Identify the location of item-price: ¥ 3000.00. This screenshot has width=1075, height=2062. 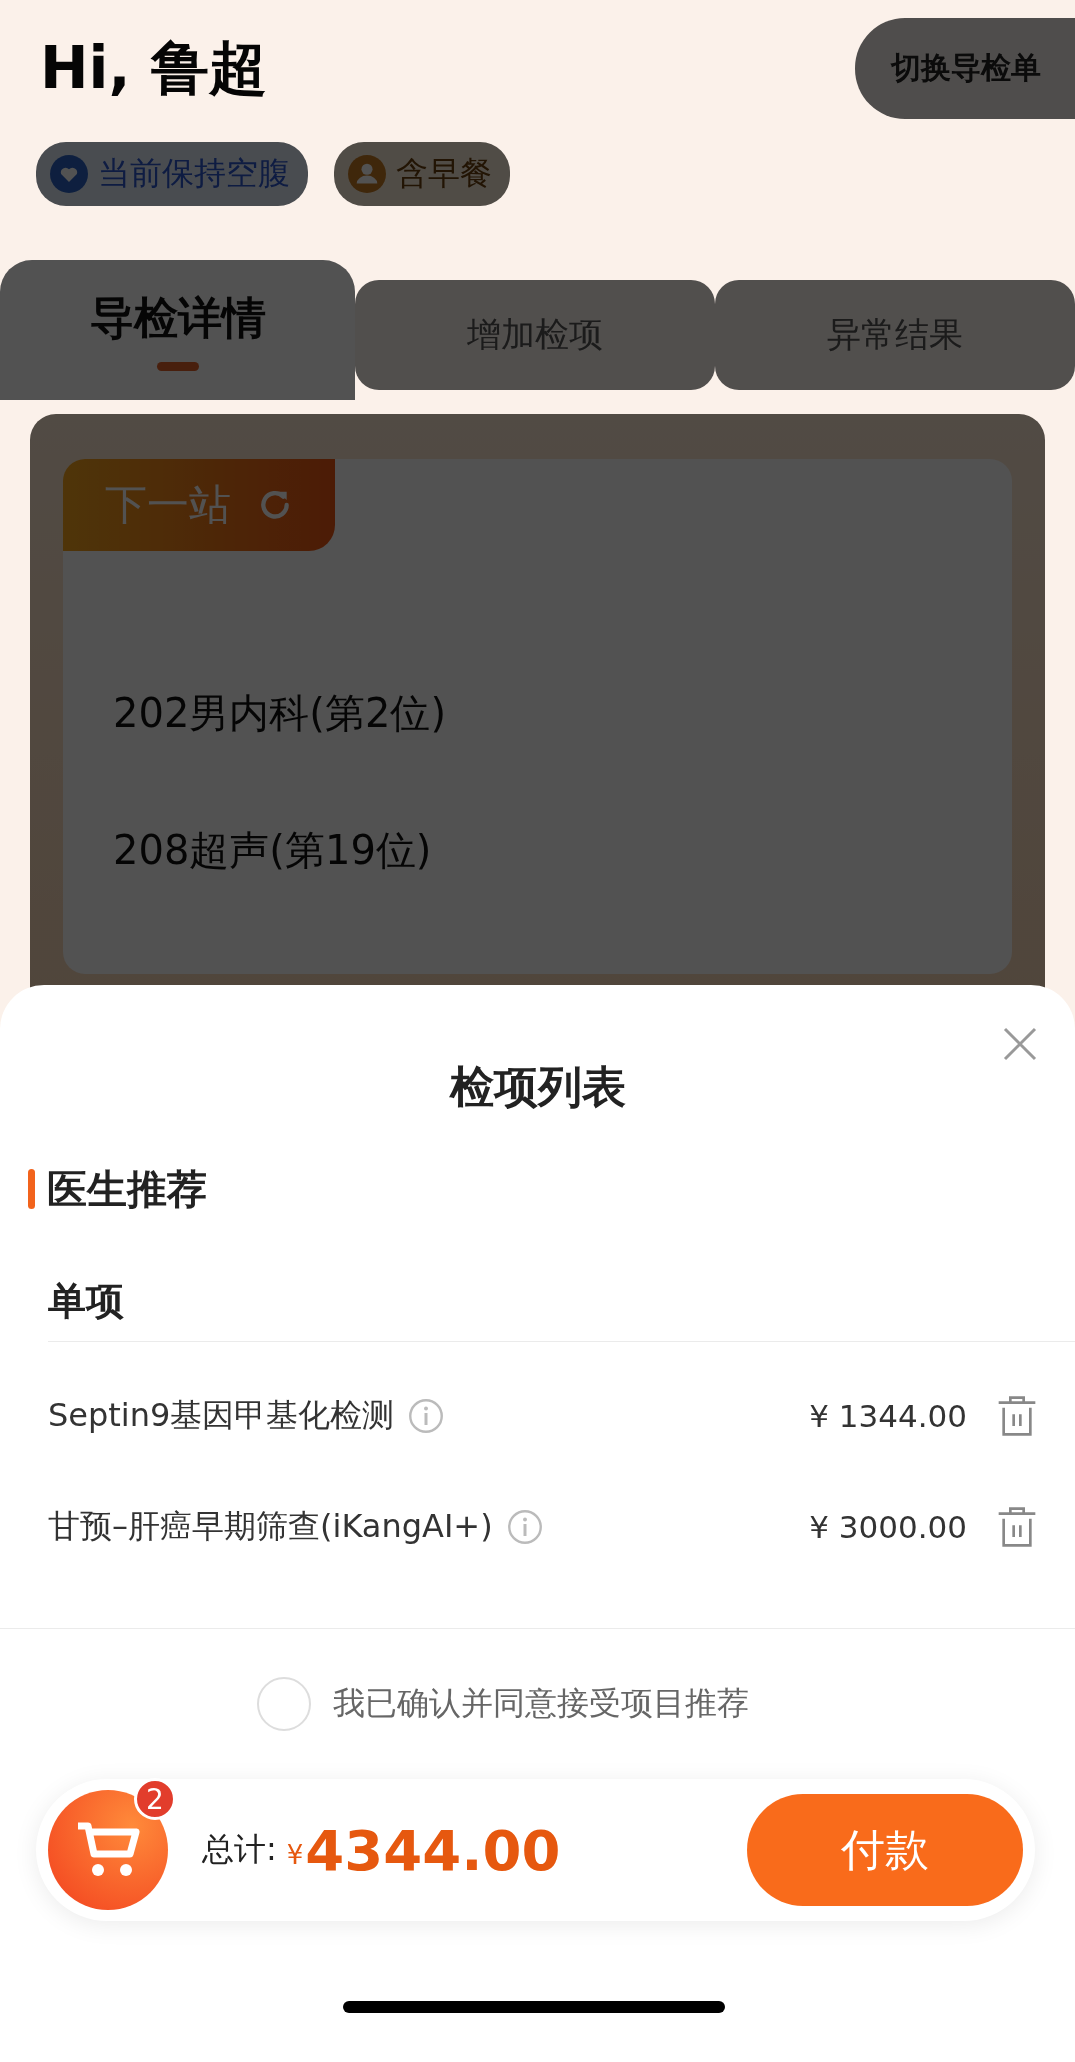
(888, 1526).